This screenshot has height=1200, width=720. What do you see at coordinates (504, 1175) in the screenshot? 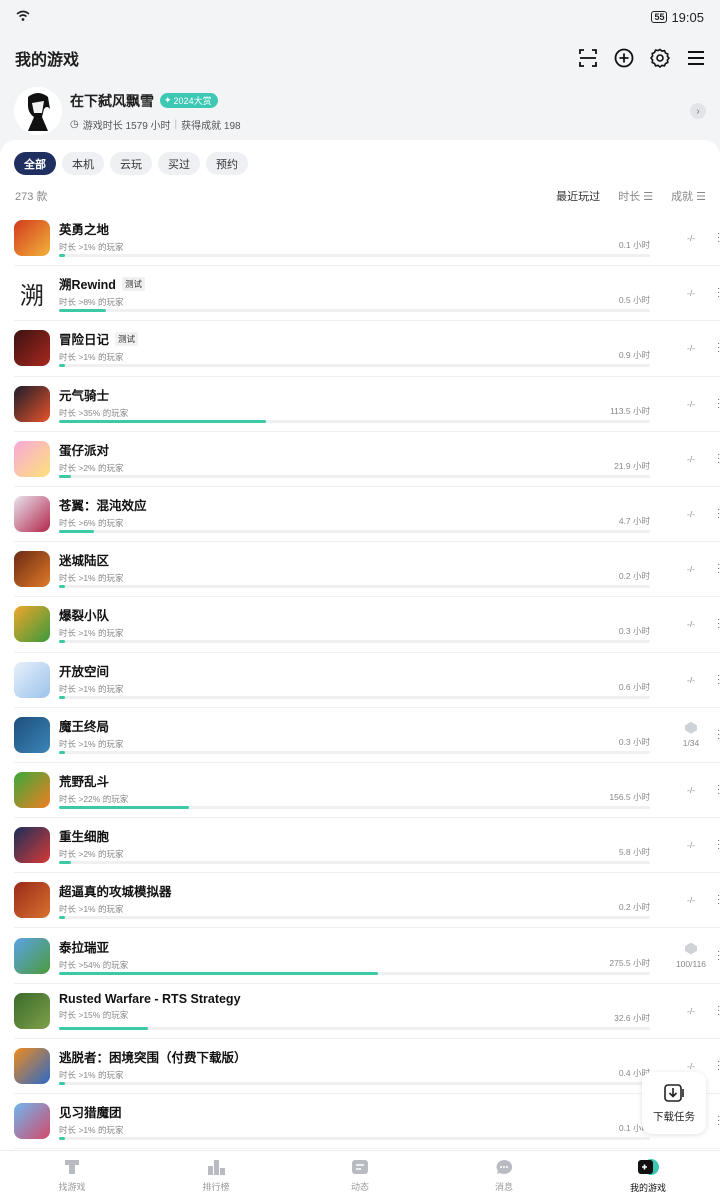
I see `nav-messages: 消息` at bounding box center [504, 1175].